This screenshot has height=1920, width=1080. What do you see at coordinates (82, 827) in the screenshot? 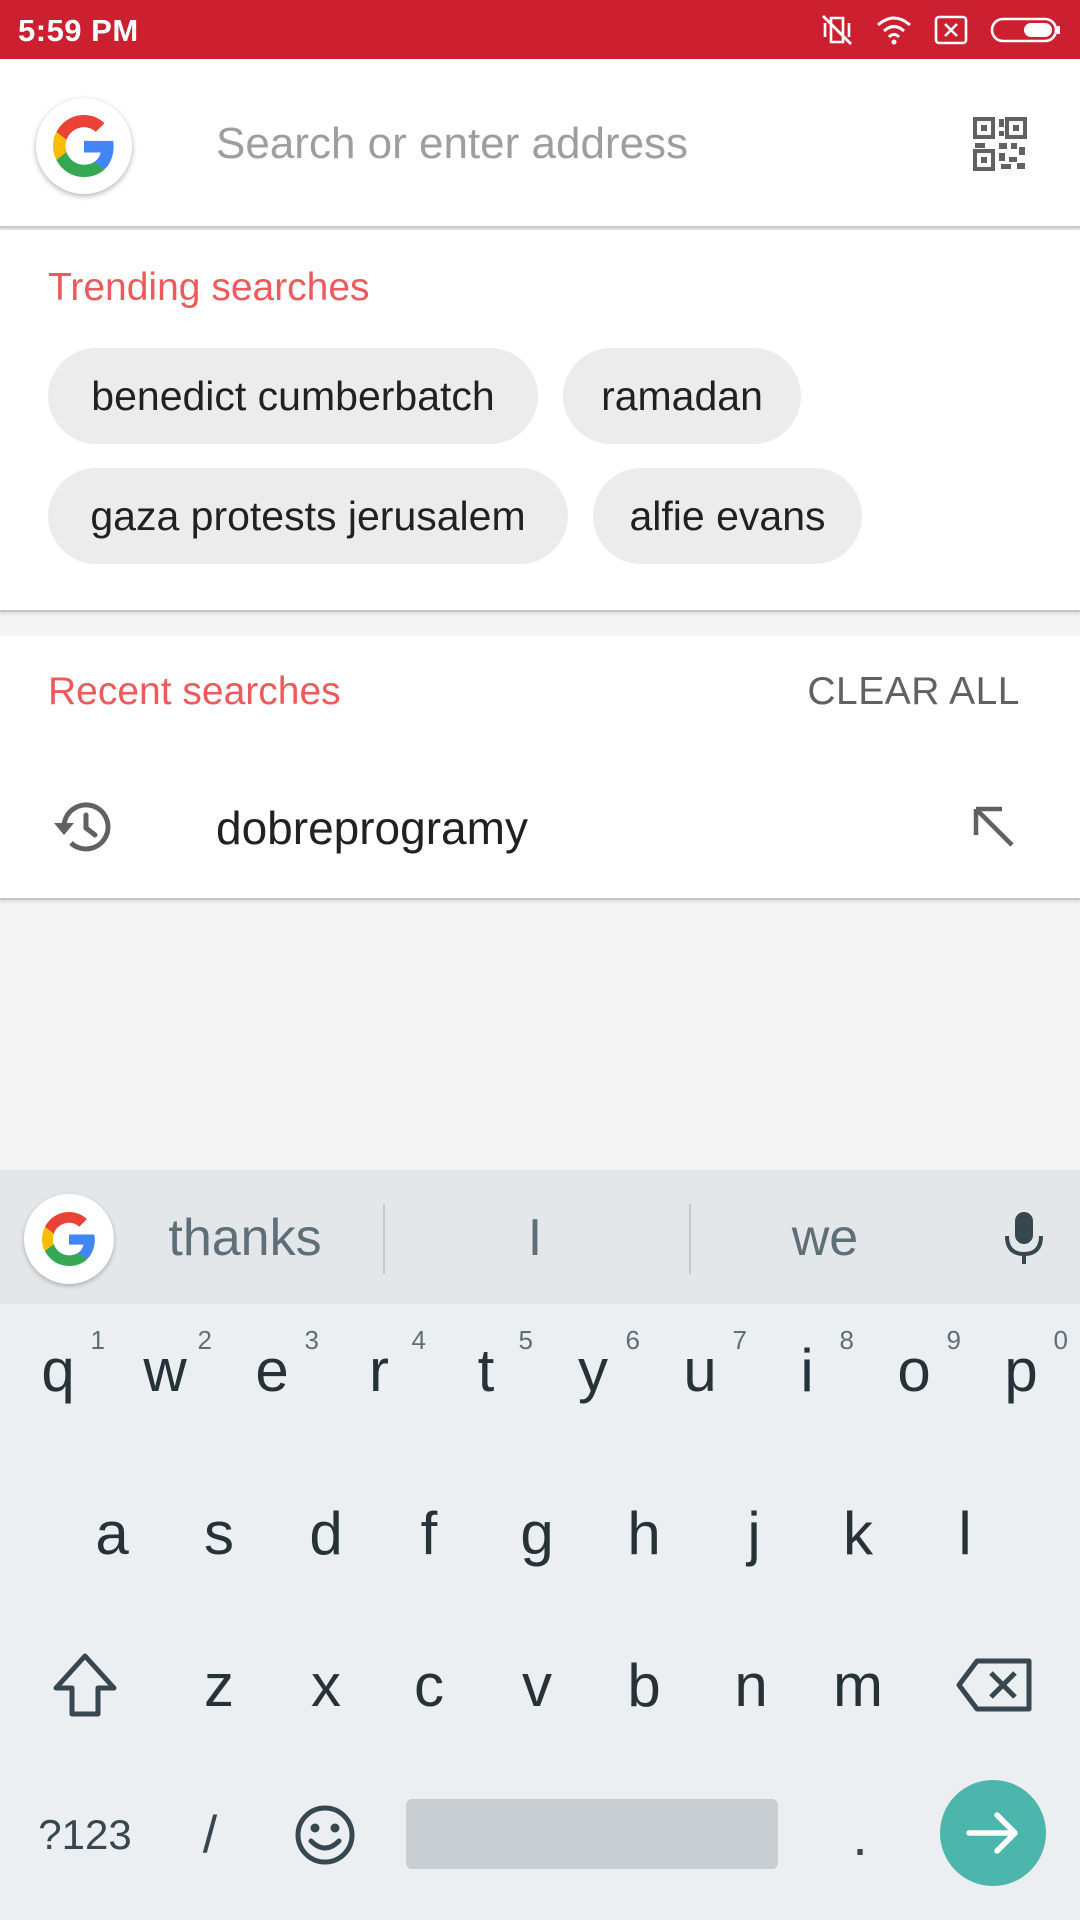
I see `history-icon` at bounding box center [82, 827].